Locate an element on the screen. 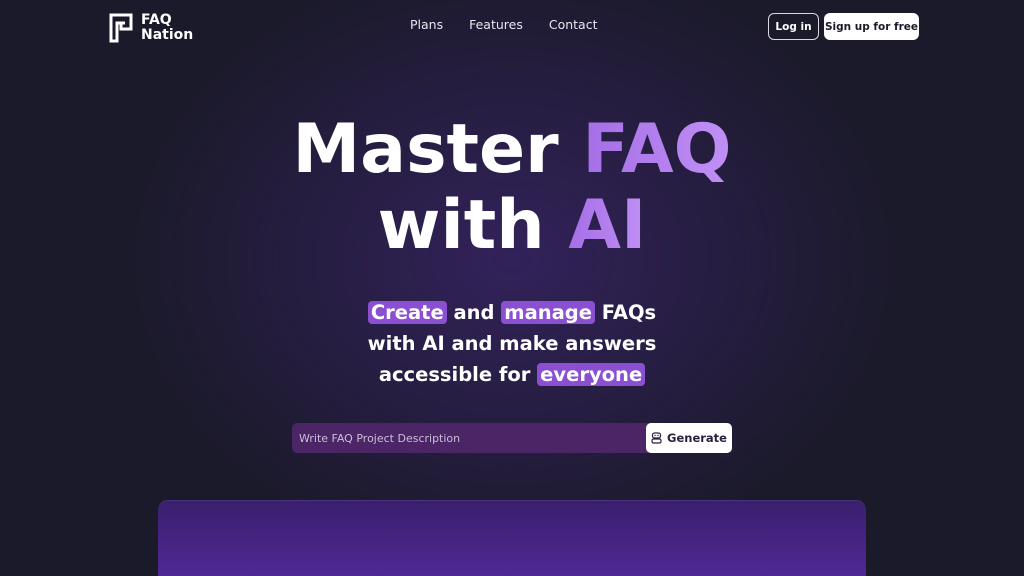 This screenshot has width=1024, height=576. highlight-everyone: everyone is located at coordinates (591, 374).